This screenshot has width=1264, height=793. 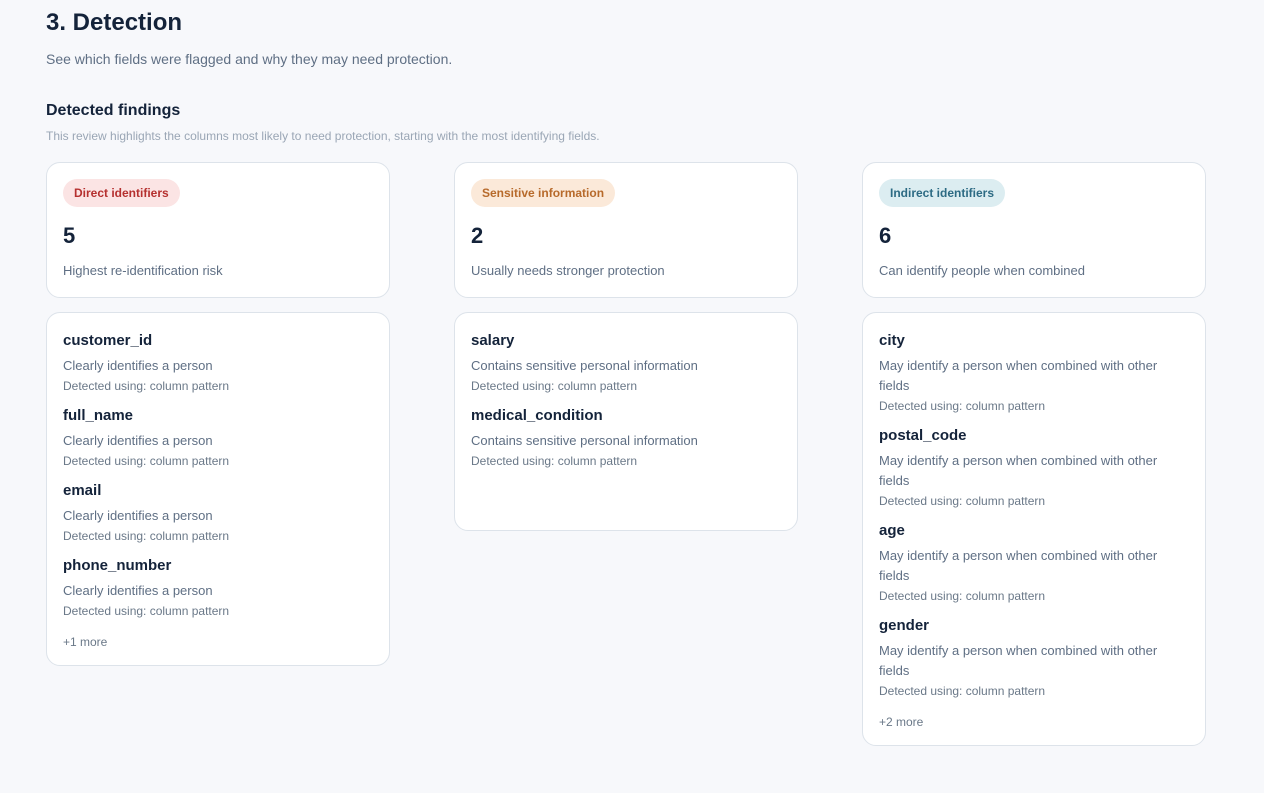 What do you see at coordinates (218, 642) in the screenshot?
I see `more-fields-link: +1 more` at bounding box center [218, 642].